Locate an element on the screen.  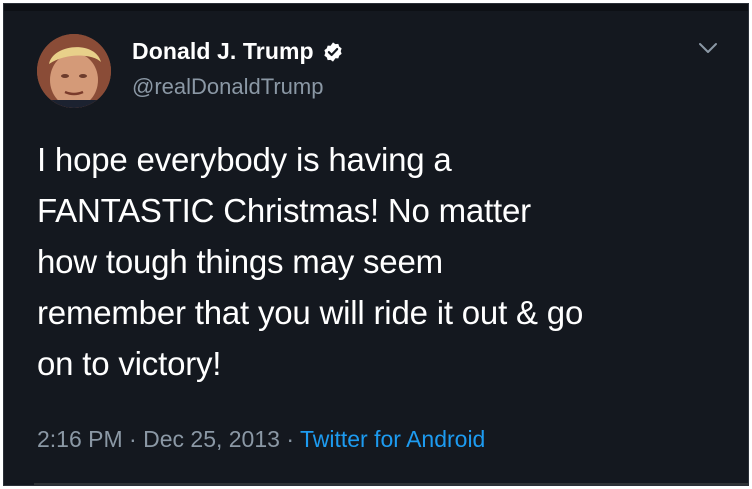
tweet-text-line: how tough things may seem is located at coordinates (240, 261).